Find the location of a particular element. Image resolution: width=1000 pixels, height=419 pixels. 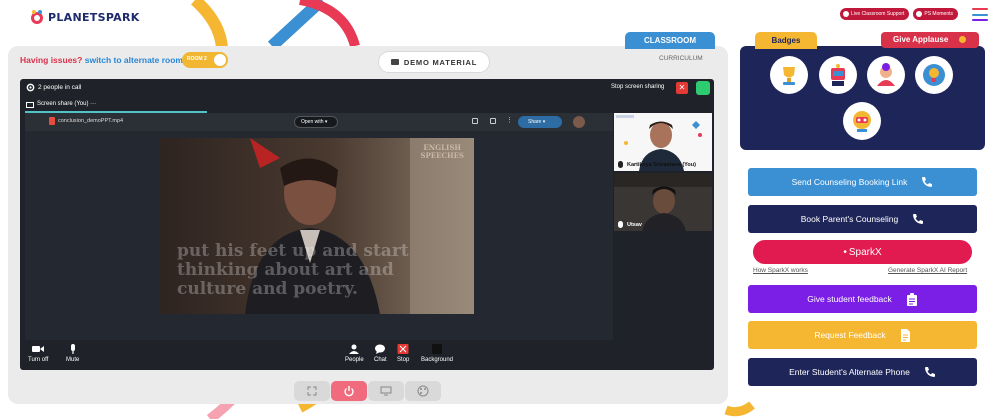

fullscreen-icon is located at coordinates (312, 391).